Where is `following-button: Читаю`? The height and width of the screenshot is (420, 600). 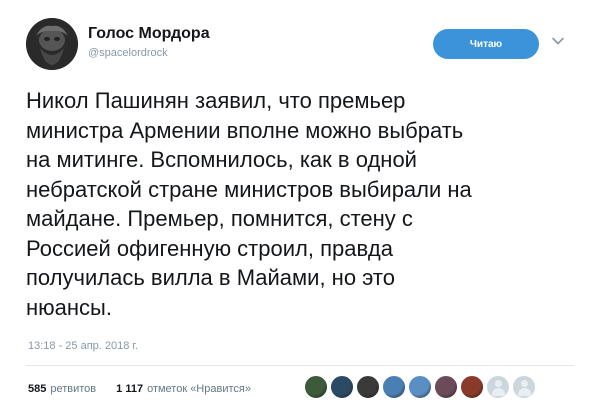 following-button: Читаю is located at coordinates (486, 44).